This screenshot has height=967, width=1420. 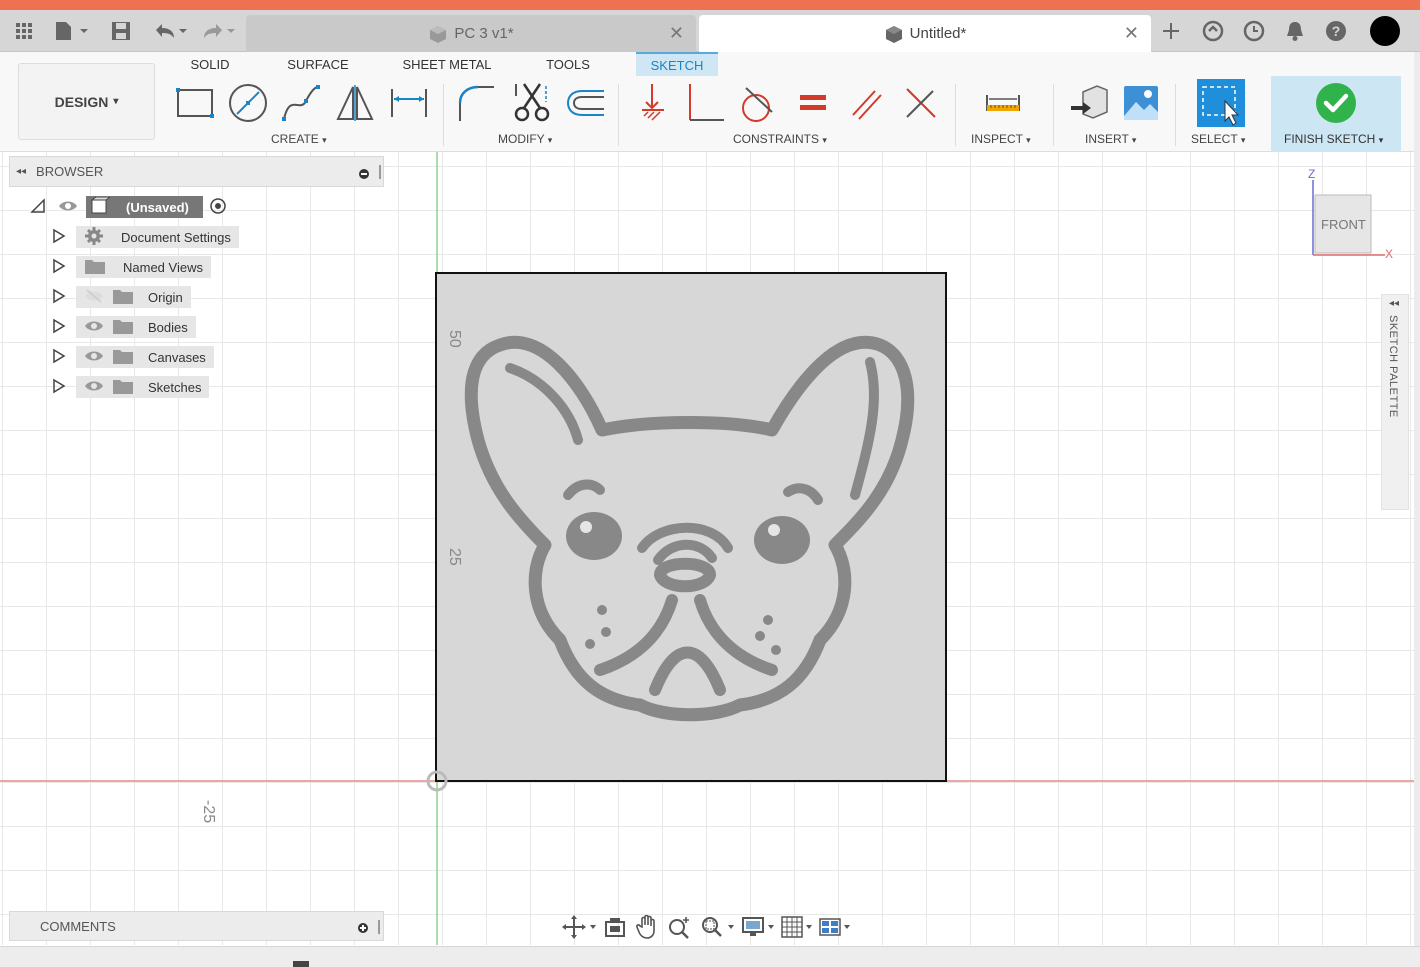 What do you see at coordinates (780, 139) in the screenshot?
I see `constraints-group-label: CONSTRAINTS ▾` at bounding box center [780, 139].